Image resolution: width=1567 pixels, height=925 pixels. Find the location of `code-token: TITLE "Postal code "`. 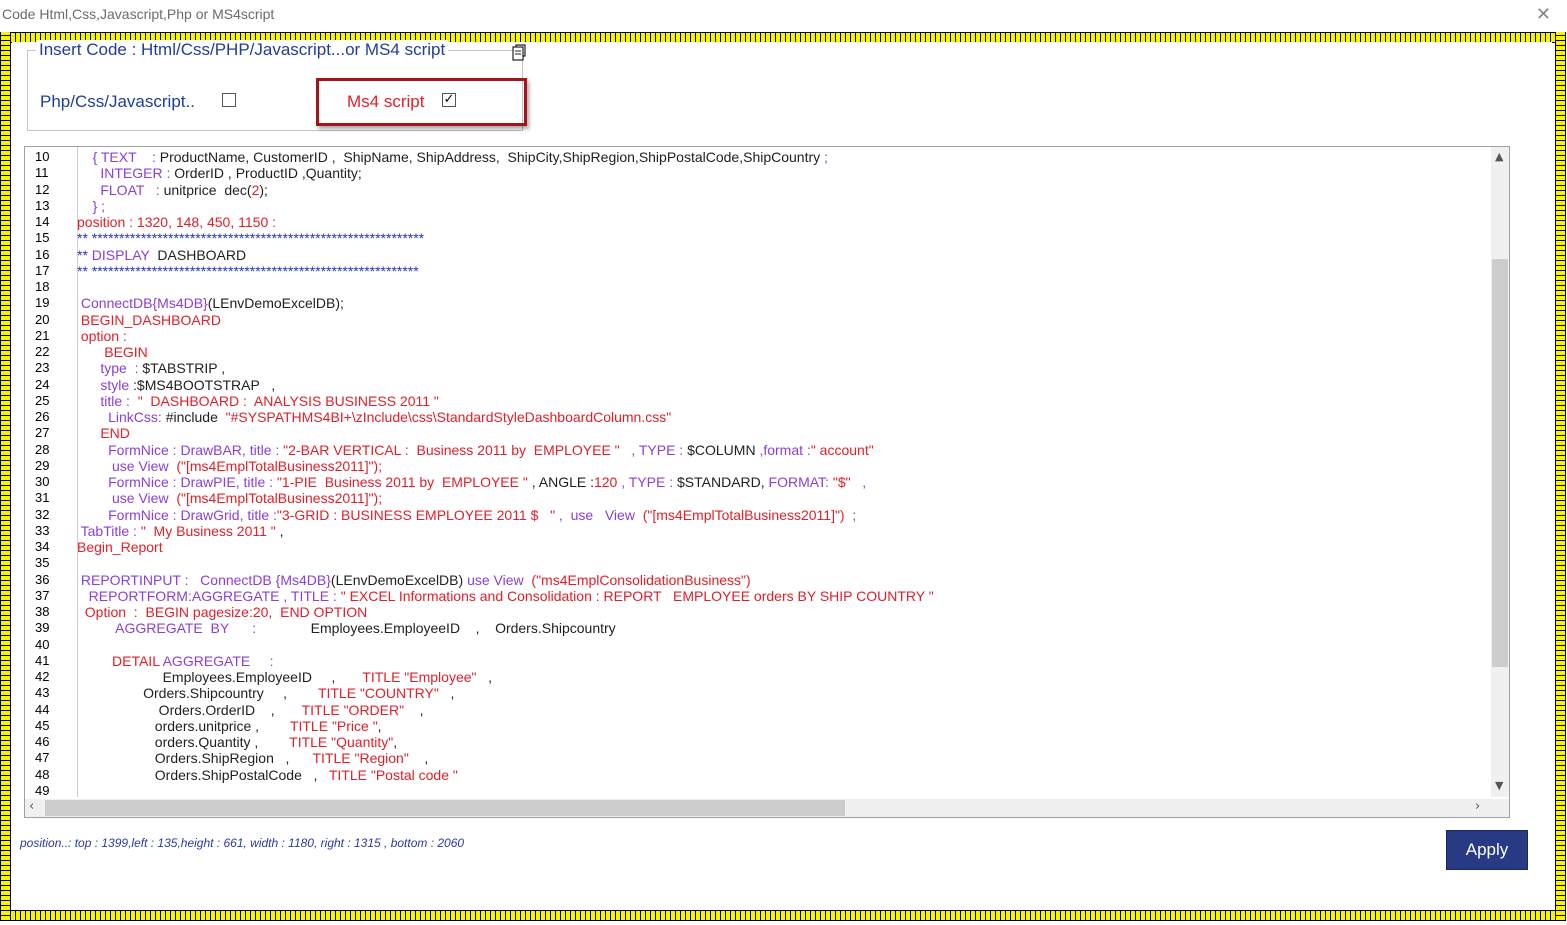

code-token: TITLE "Postal code " is located at coordinates (393, 774).